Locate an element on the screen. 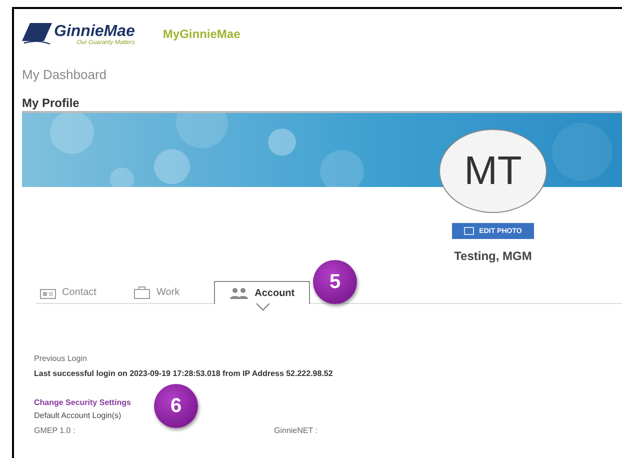 The height and width of the screenshot is (458, 622). previous-login-label: Previous Login is located at coordinates (61, 358).